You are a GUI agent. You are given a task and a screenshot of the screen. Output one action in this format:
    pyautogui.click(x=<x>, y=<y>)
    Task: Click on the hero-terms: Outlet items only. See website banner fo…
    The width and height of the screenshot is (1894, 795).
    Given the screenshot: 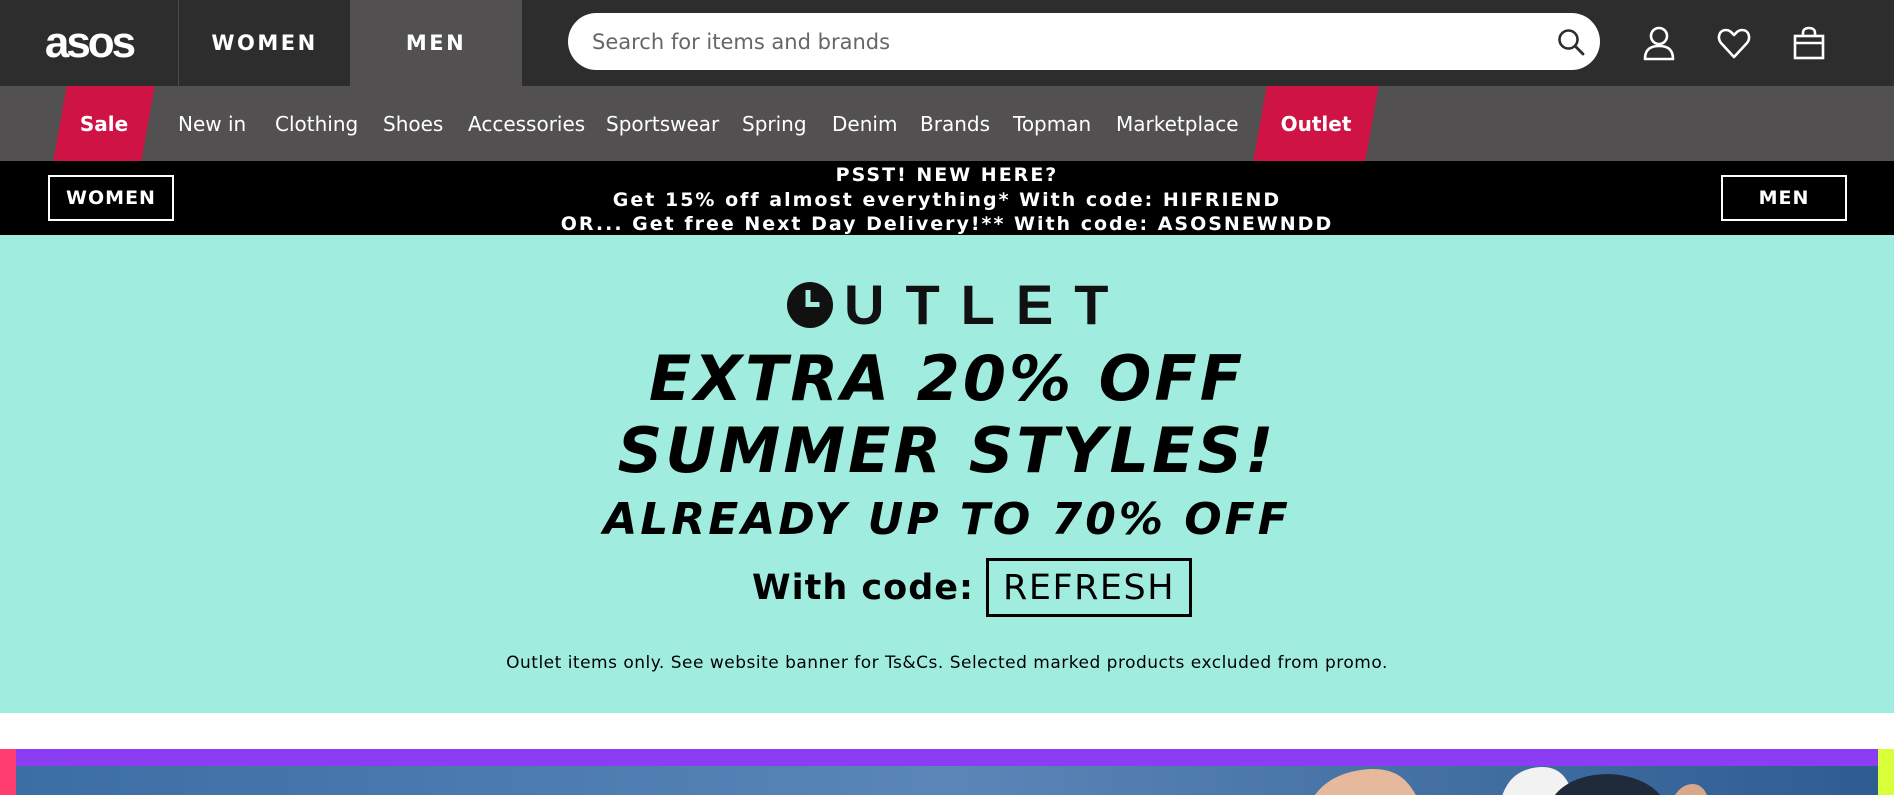 What is the action you would take?
    pyautogui.click(x=947, y=663)
    